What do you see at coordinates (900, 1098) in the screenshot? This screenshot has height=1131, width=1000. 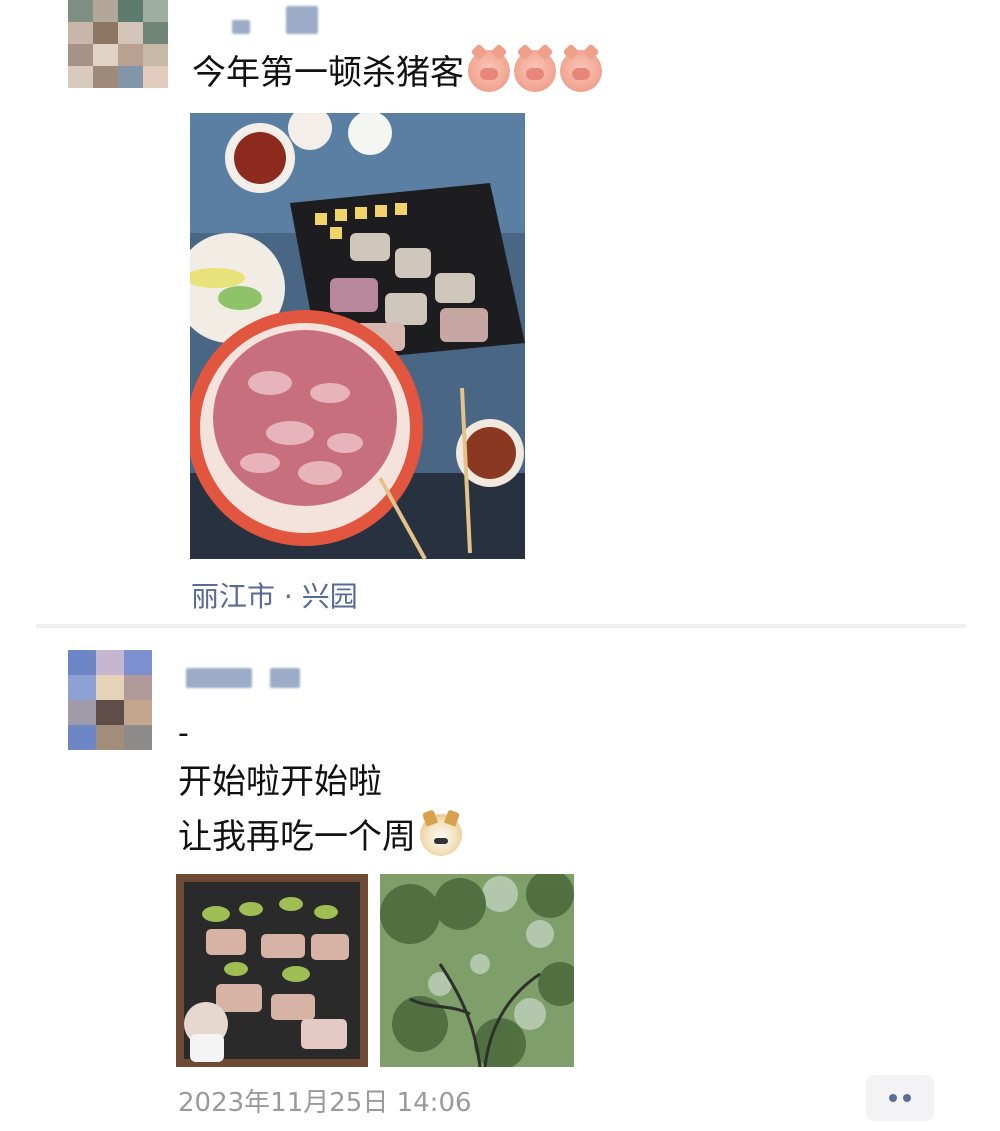 I see `more-options-button` at bounding box center [900, 1098].